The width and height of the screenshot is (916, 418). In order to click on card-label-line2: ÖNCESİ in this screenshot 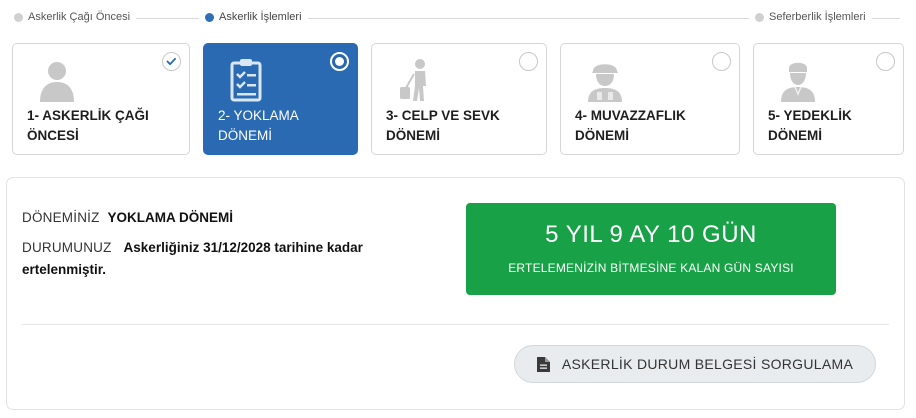, I will do `click(53, 135)`.